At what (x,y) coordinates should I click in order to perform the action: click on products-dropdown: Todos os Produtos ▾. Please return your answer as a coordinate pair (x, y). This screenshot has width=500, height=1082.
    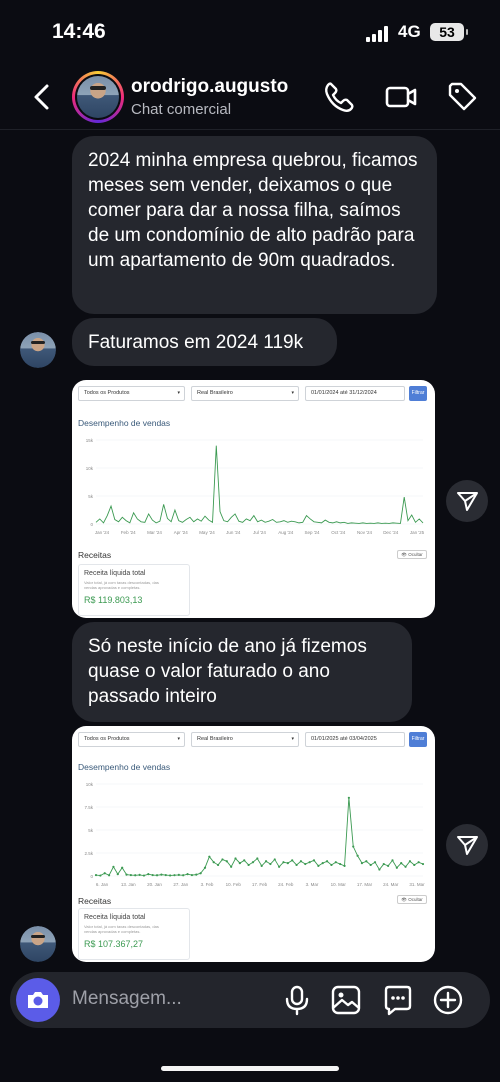
    Looking at the image, I should click on (131, 393).